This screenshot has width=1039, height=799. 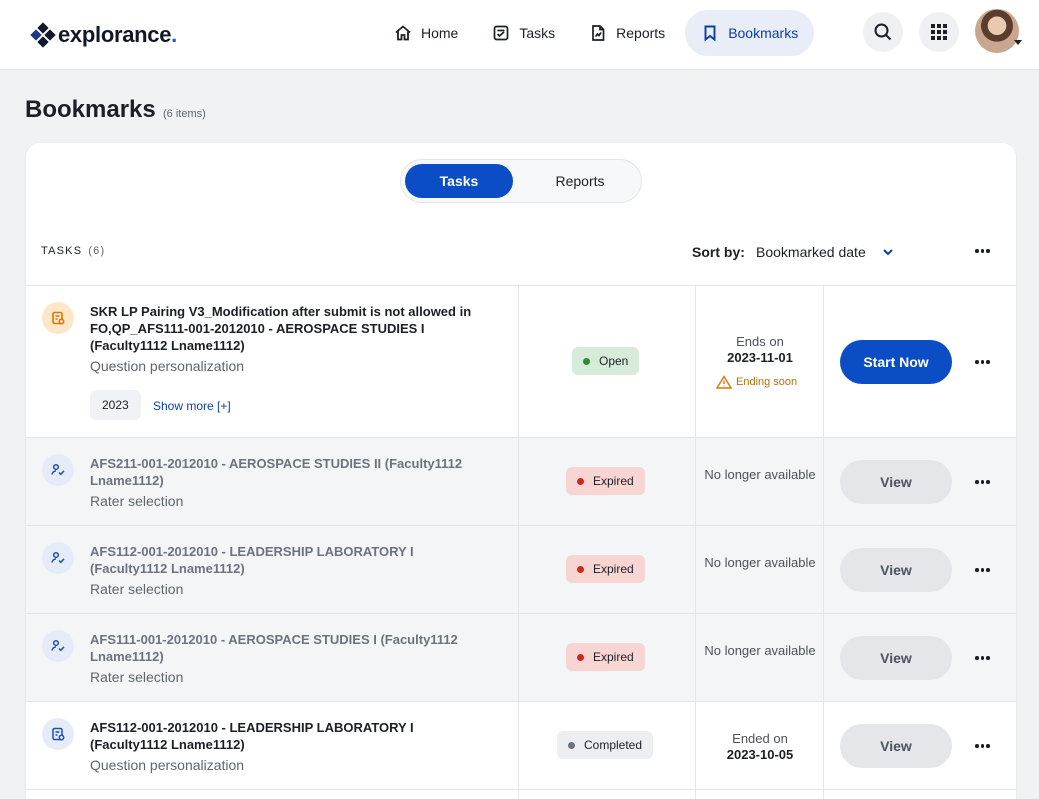 What do you see at coordinates (43, 35) in the screenshot?
I see `logo-mark-icon` at bounding box center [43, 35].